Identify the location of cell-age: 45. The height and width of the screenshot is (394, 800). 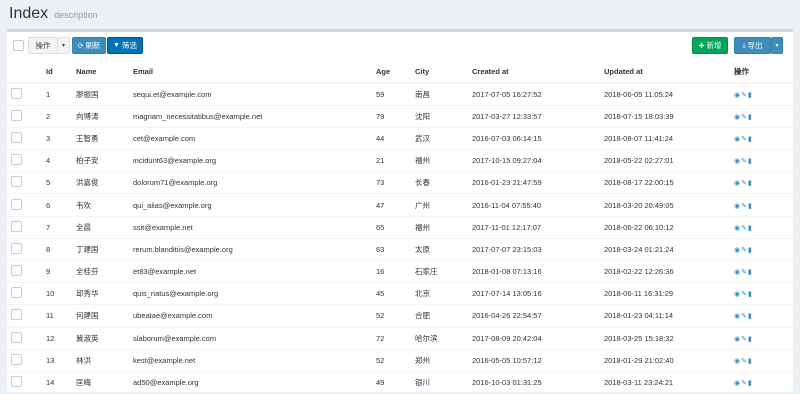
(395, 293).